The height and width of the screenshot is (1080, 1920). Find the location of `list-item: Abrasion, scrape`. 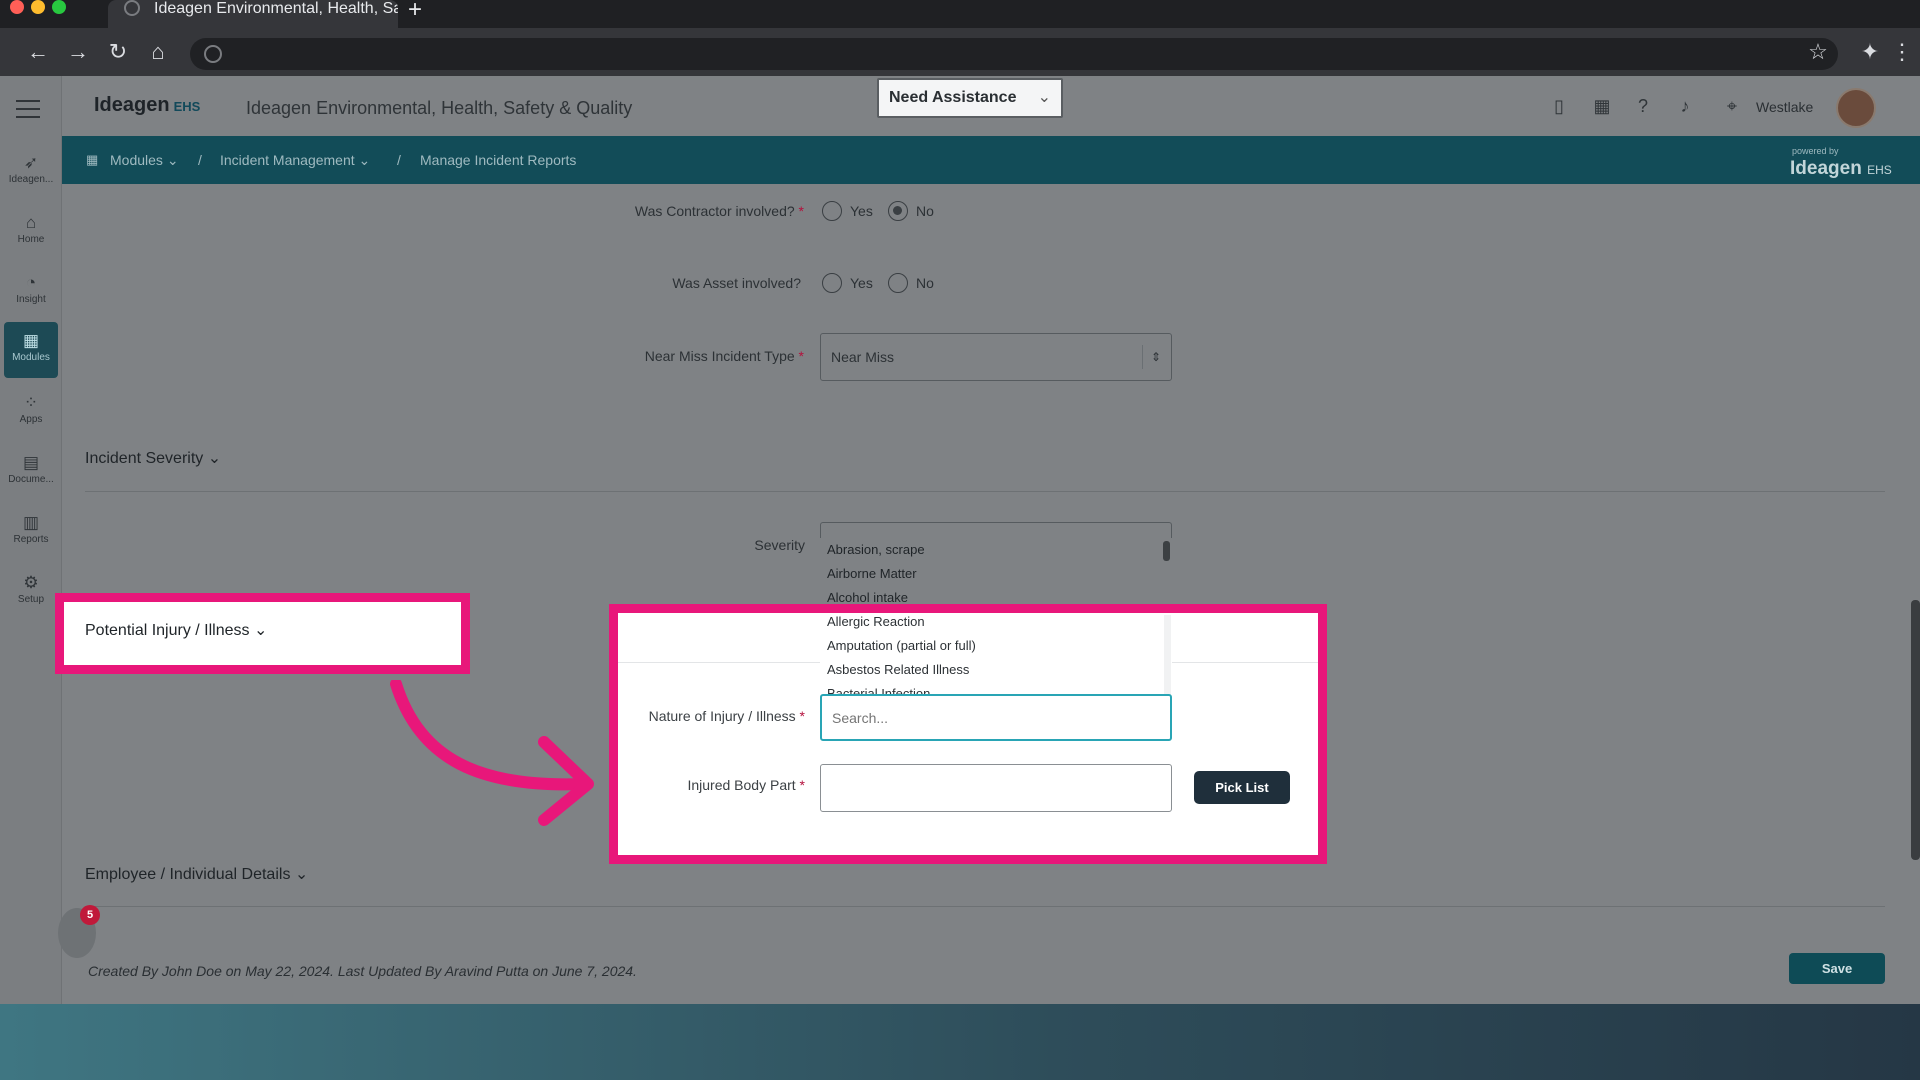

list-item: Abrasion, scrape is located at coordinates (992, 550).